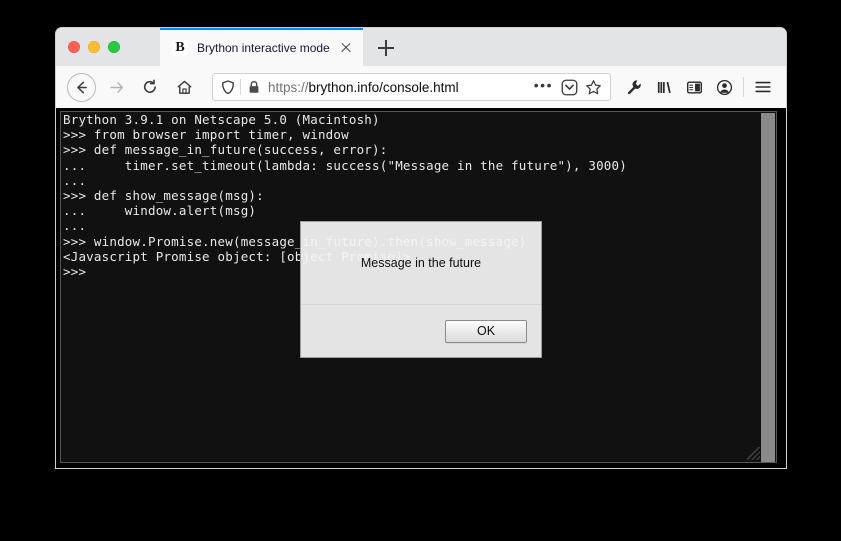 This screenshot has width=841, height=541. What do you see at coordinates (74, 47) in the screenshot?
I see `window-close-button` at bounding box center [74, 47].